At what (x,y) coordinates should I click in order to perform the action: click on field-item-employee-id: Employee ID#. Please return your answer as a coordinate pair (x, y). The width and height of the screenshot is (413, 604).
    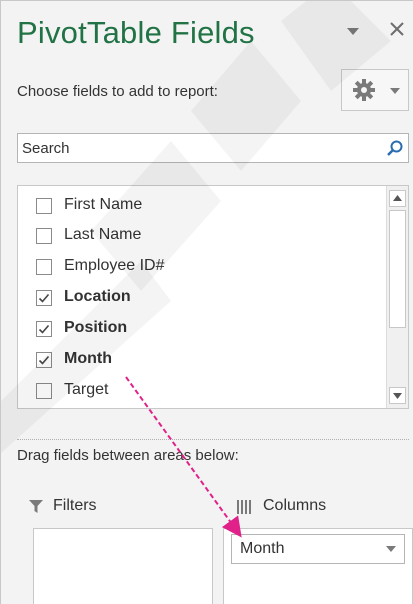
    Looking at the image, I should click on (198, 268).